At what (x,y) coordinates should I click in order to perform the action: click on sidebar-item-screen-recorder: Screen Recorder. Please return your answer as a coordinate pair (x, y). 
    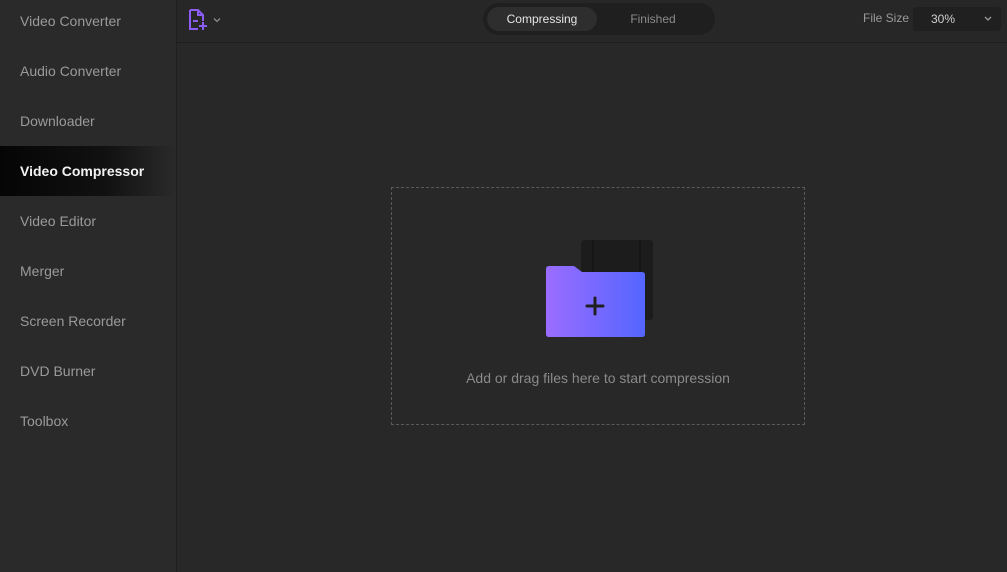
    Looking at the image, I should click on (88, 321).